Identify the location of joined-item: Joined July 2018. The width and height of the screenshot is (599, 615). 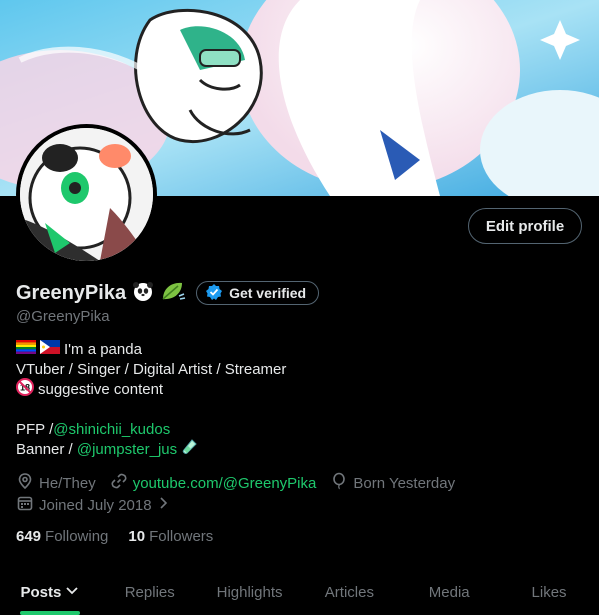
(92, 505).